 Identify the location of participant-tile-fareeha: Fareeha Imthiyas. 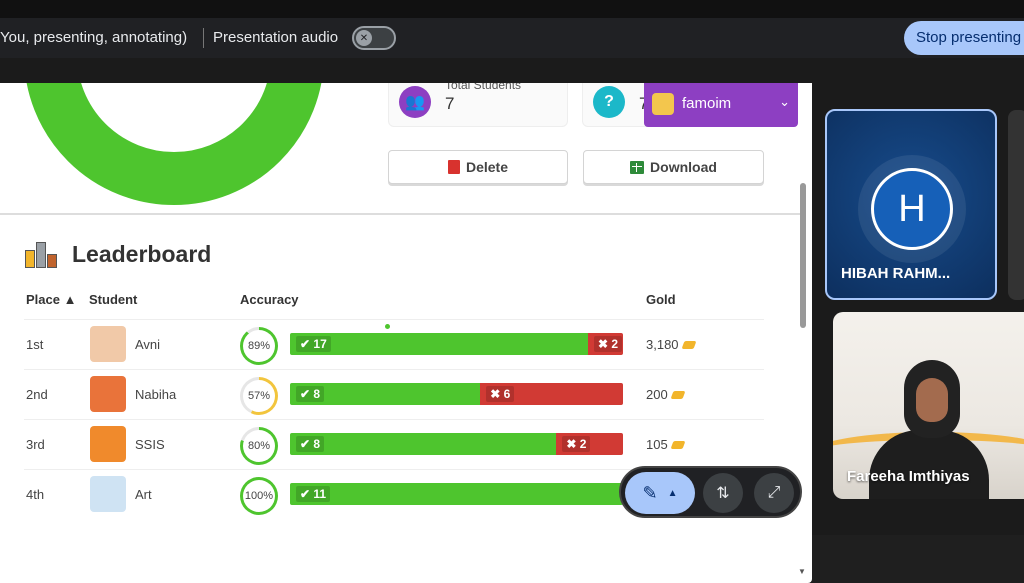
(928, 405).